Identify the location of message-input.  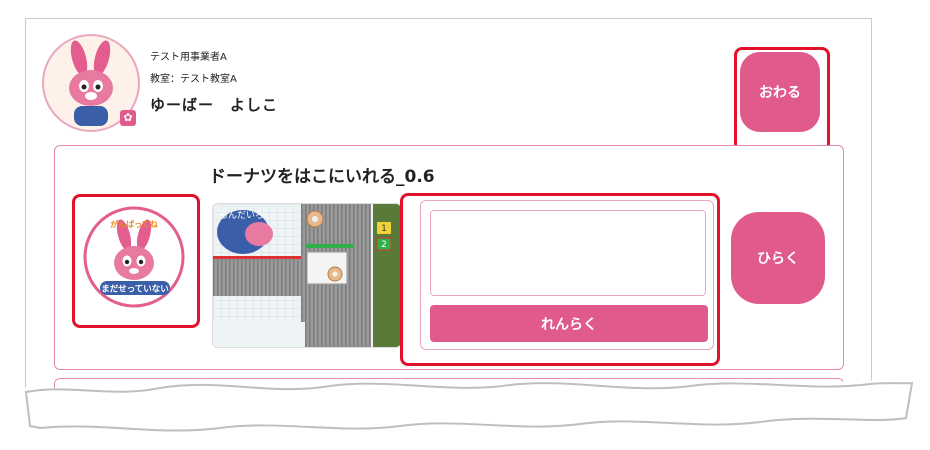
(568, 253).